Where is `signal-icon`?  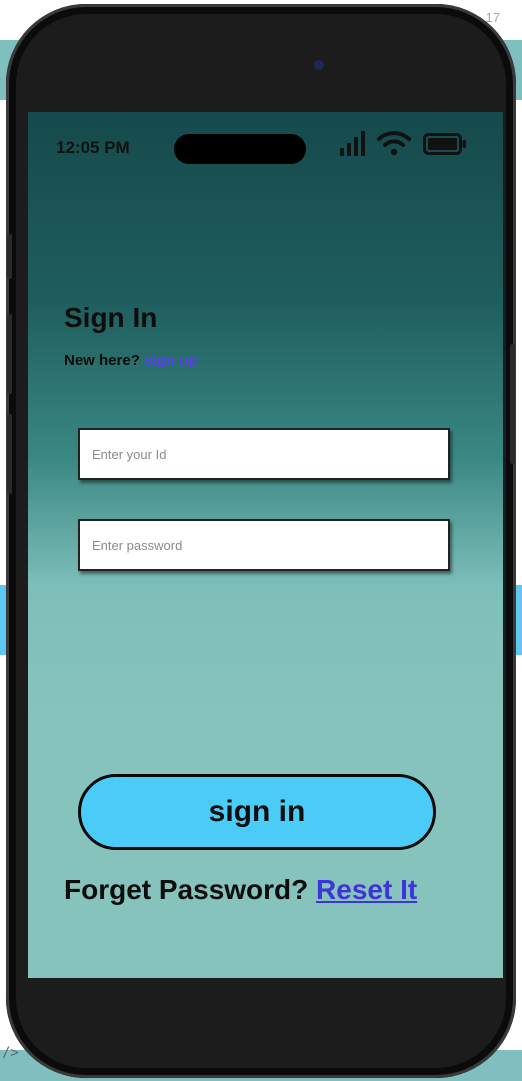 signal-icon is located at coordinates (352, 143).